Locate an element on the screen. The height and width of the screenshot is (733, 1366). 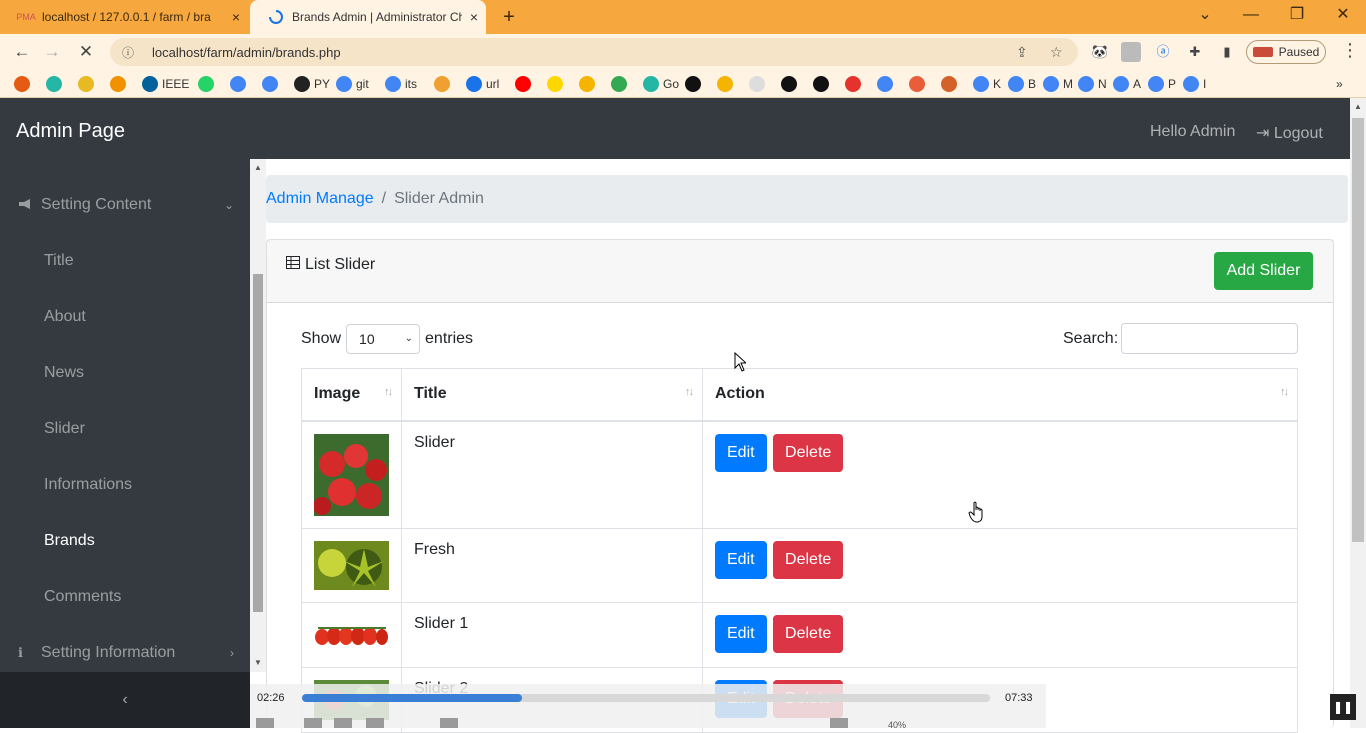
bookmark-item: url is located at coordinates (485, 84).